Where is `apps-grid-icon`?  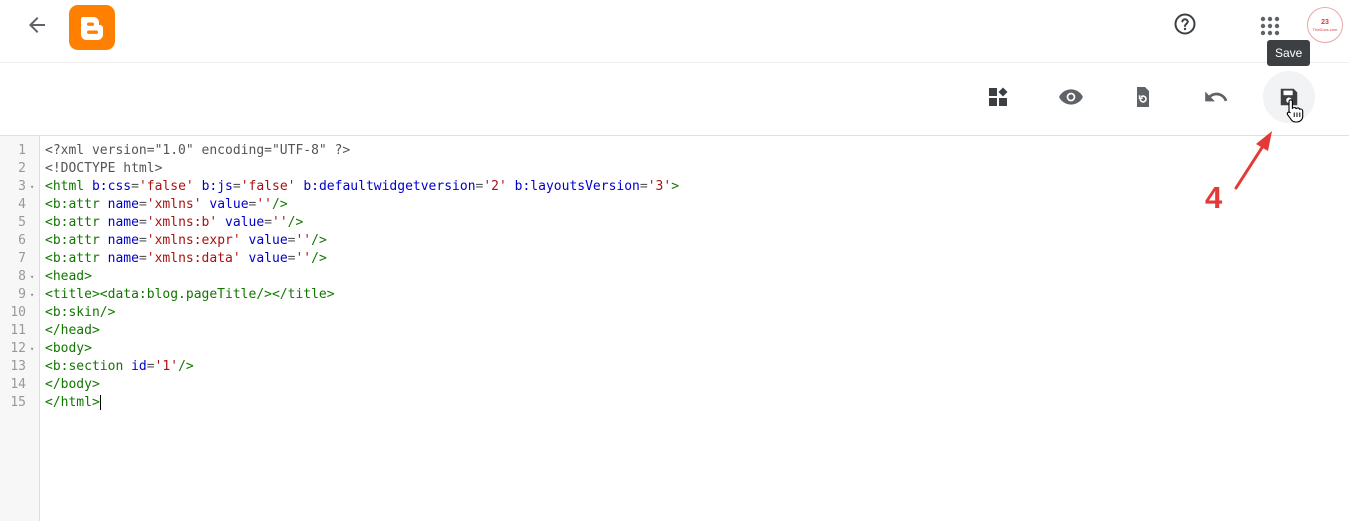
apps-grid-icon is located at coordinates (1270, 26).